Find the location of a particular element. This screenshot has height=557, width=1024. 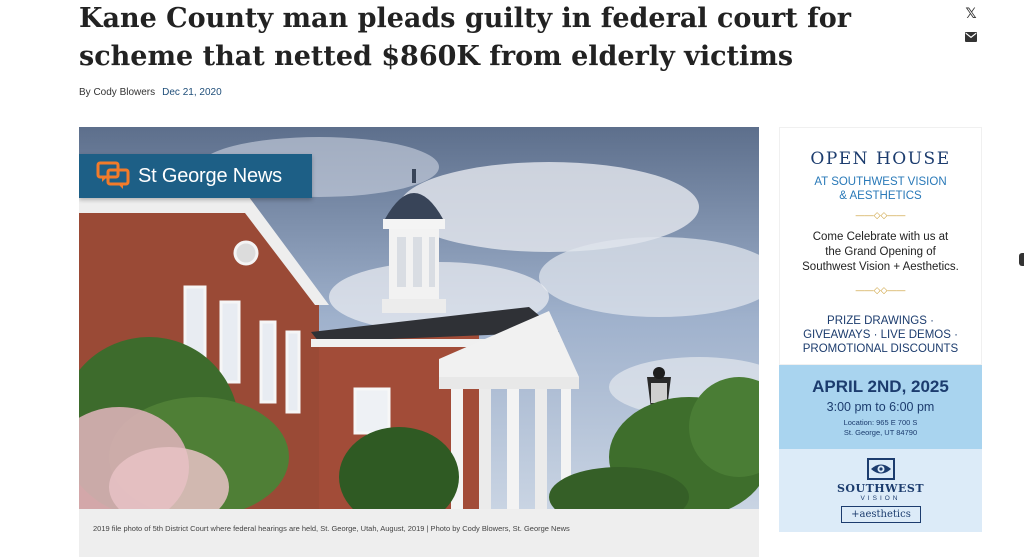

scroll-handle is located at coordinates (1021, 259).